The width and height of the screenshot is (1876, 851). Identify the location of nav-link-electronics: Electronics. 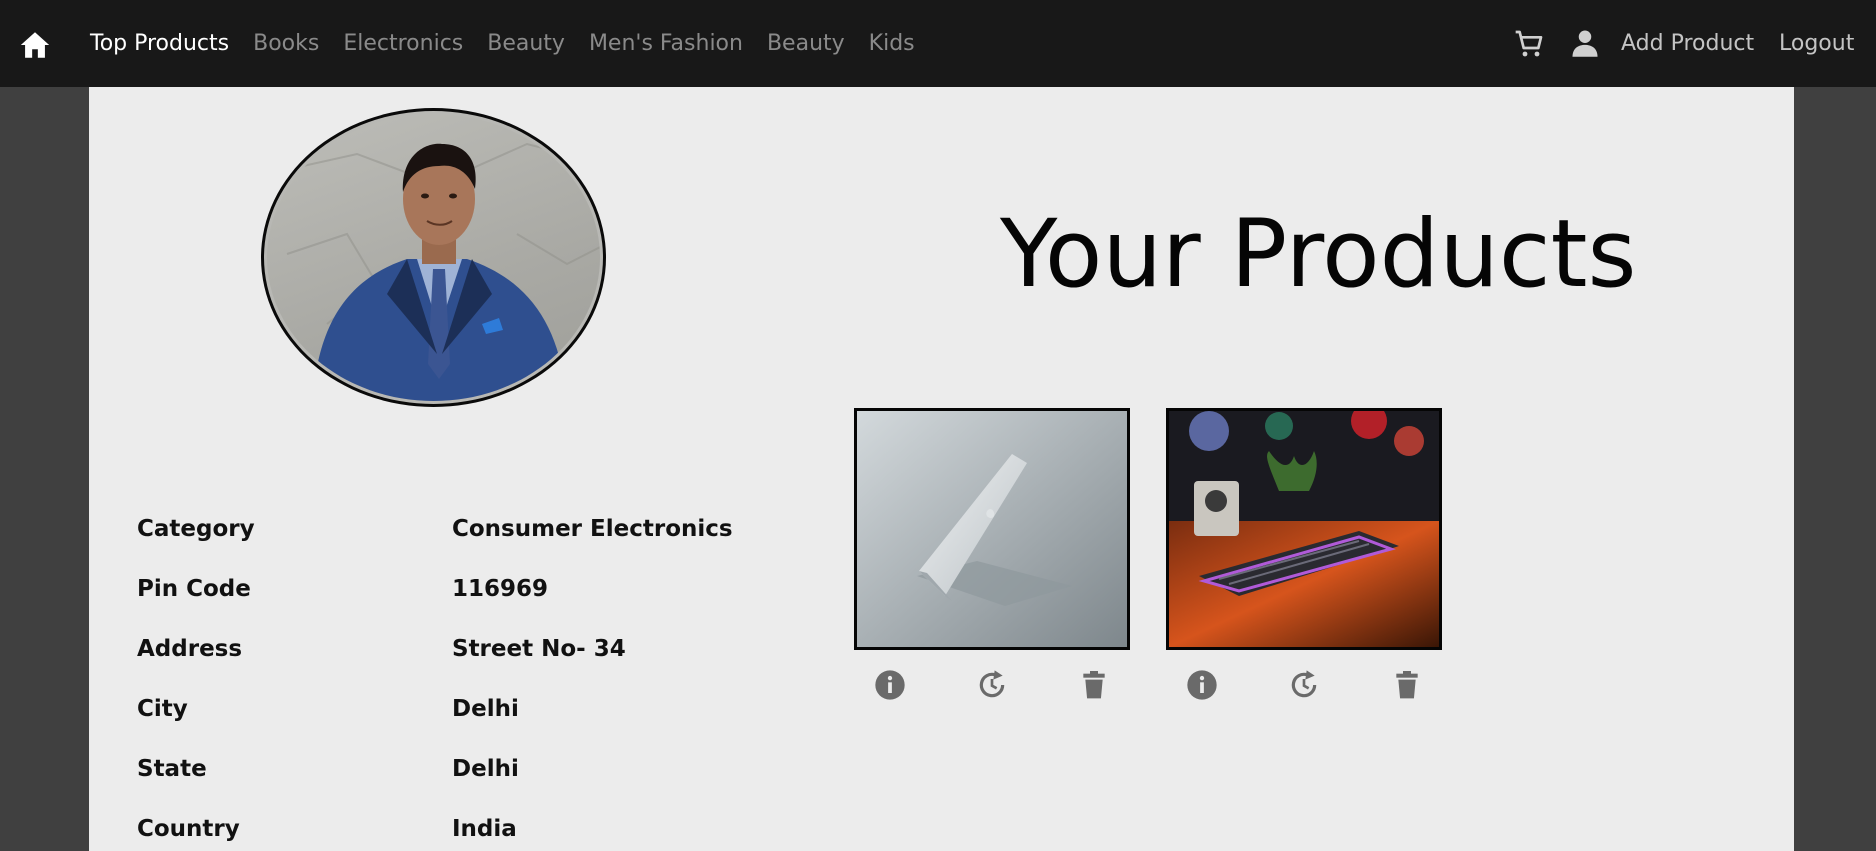
(403, 43).